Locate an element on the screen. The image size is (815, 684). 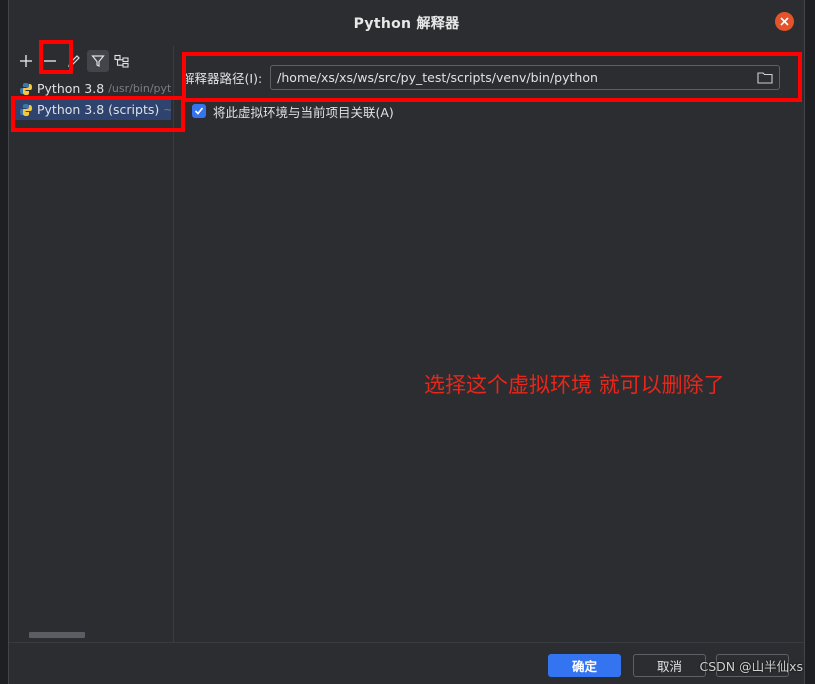
interpreter-path: /usr/bin/pyth is located at coordinates (139, 88).